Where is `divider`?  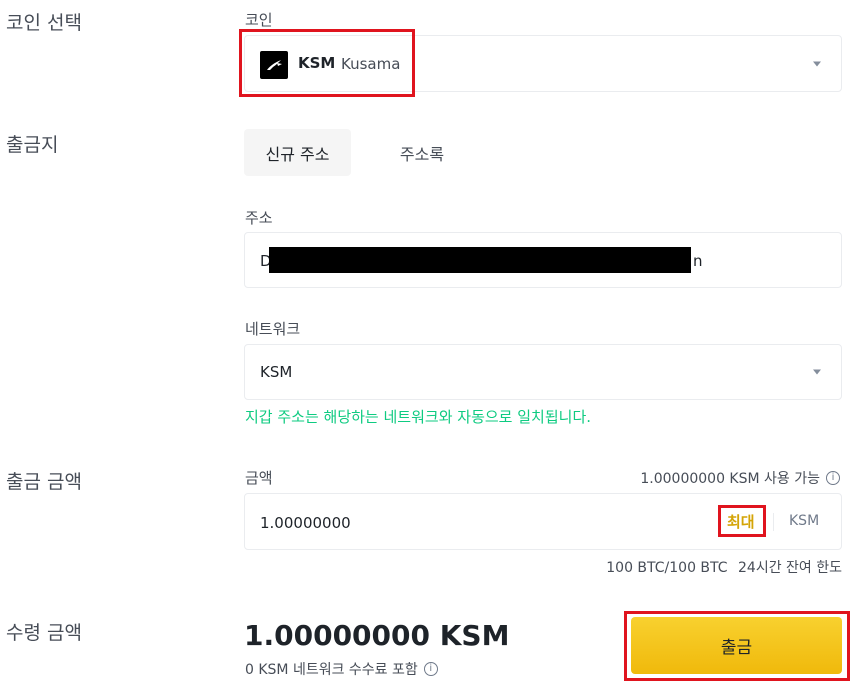
divider is located at coordinates (773, 522).